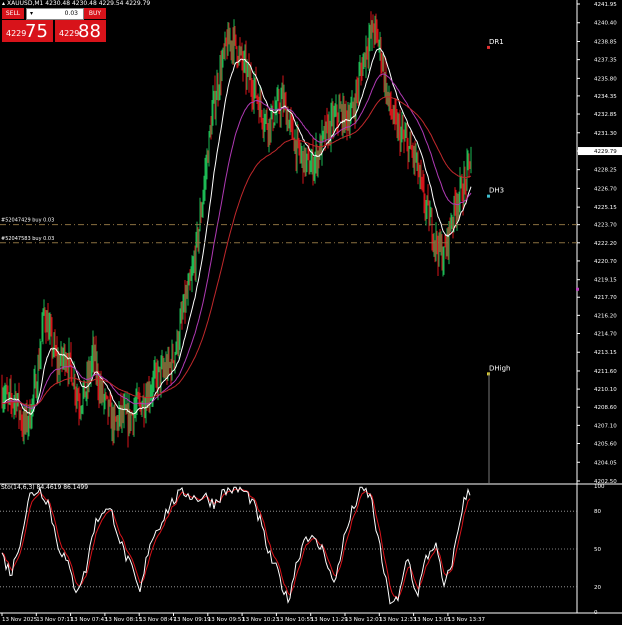 This screenshot has height=625, width=622. Describe the element at coordinates (71, 13) in the screenshot. I see `volume-value: 0.03` at that location.